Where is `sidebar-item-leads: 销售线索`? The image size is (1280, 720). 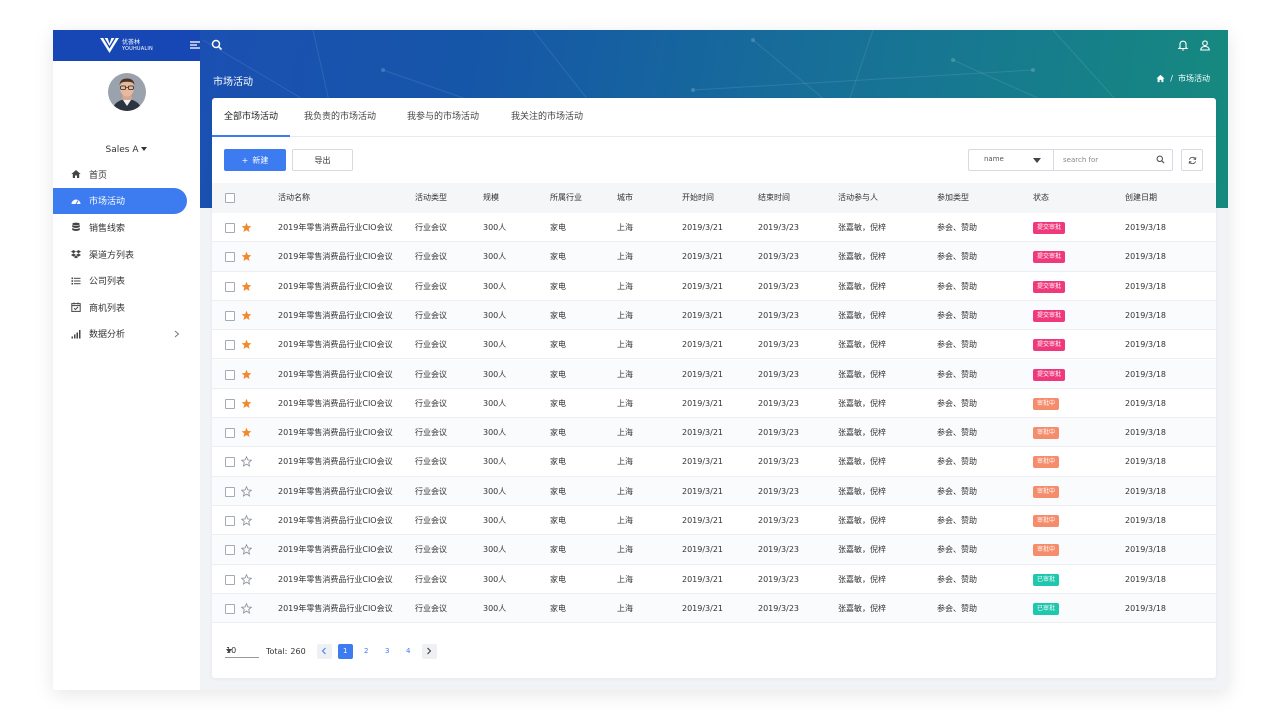
sidebar-item-leads: 销售线索 is located at coordinates (126, 227).